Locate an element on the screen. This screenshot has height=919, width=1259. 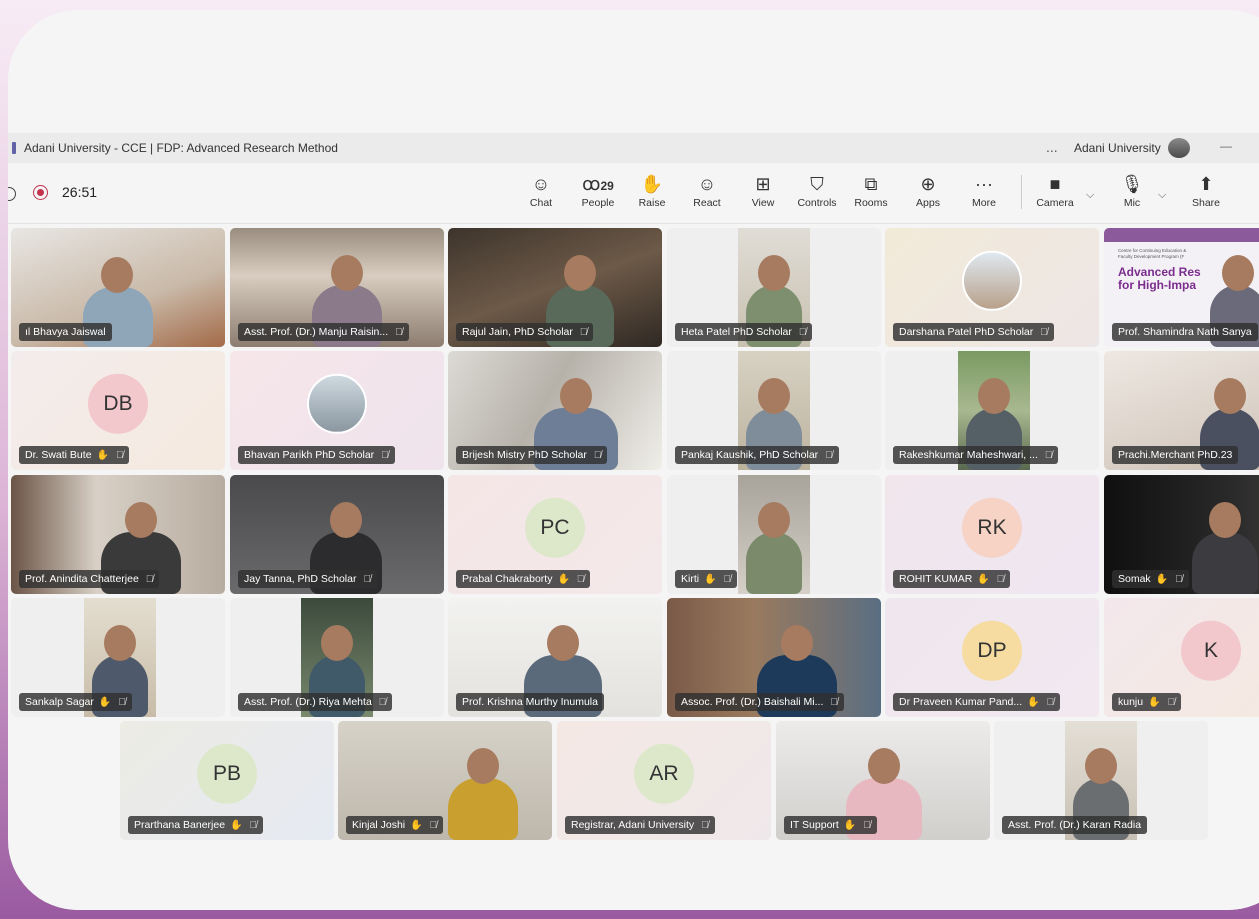
initials-avatar: PB is located at coordinates (227, 773).